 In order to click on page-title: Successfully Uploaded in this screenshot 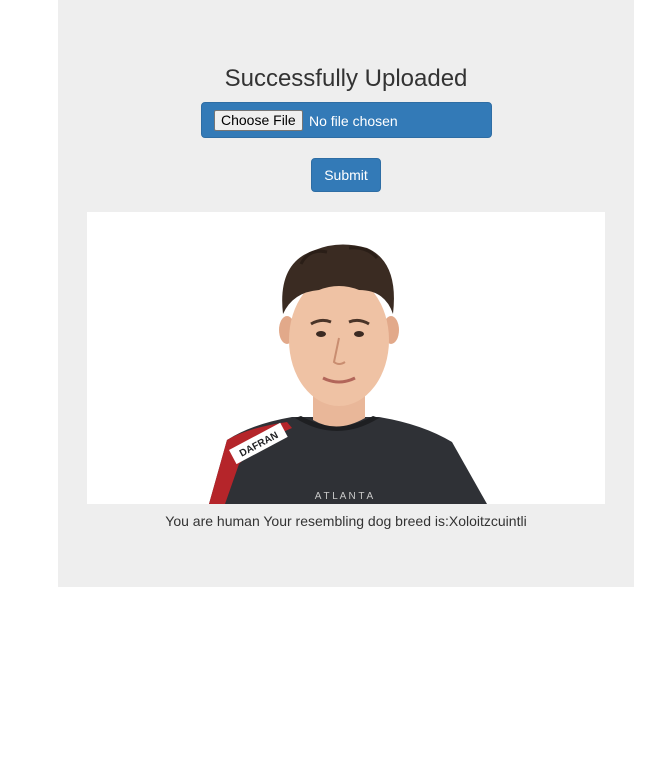, I will do `click(346, 78)`.